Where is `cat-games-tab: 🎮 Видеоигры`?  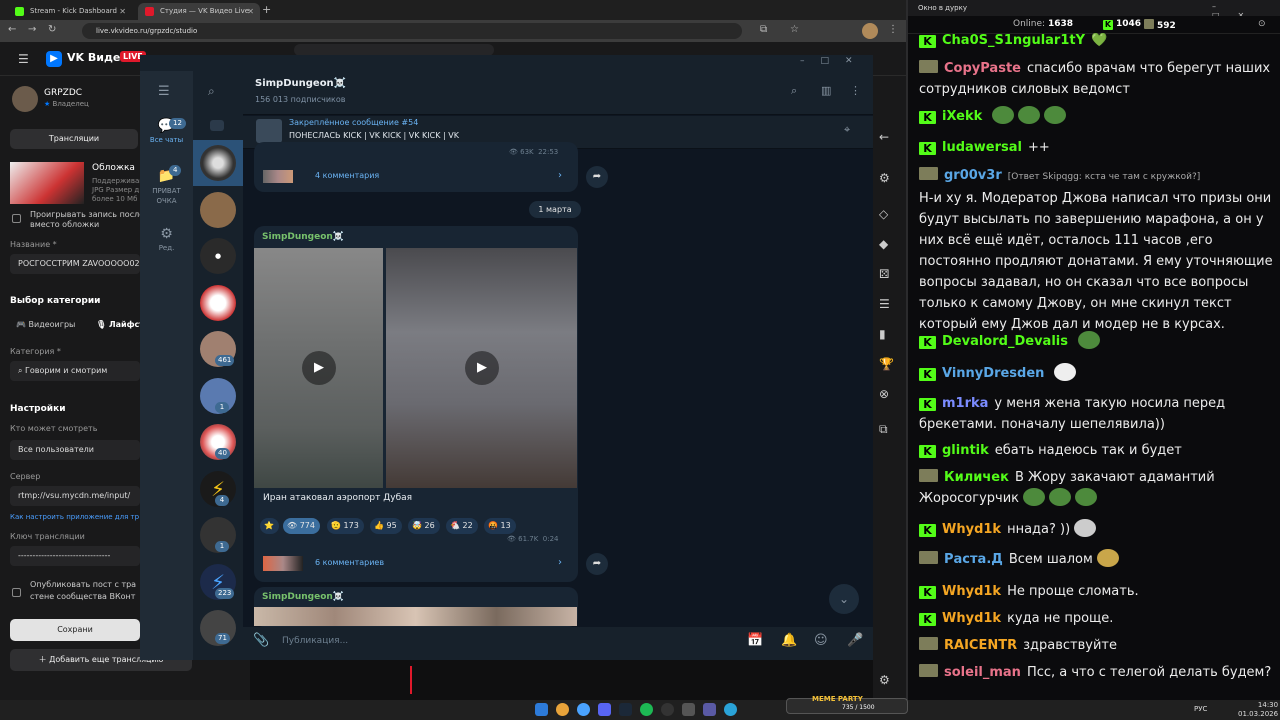
cat-games-tab: 🎮 Видеоигры is located at coordinates (45, 324).